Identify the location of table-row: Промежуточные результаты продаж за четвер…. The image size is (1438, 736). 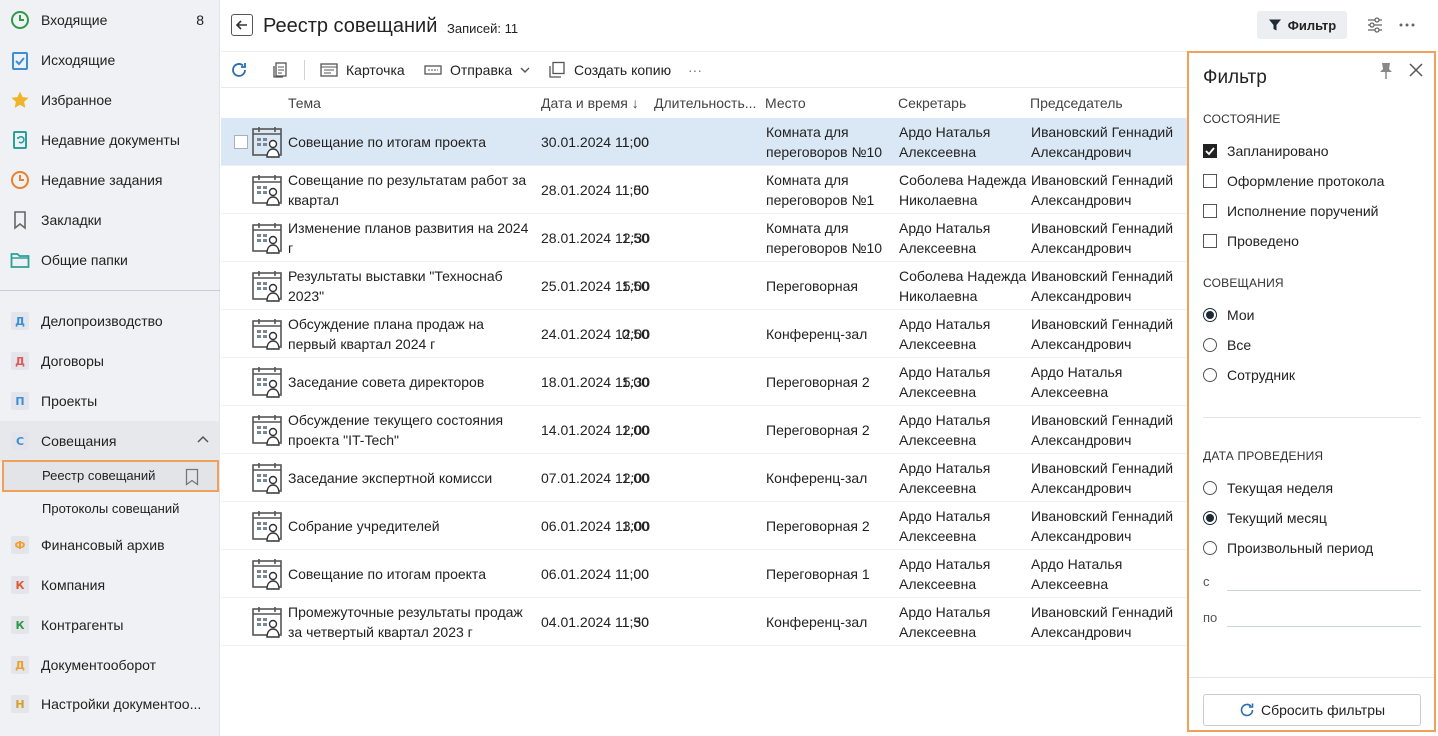
(704, 622).